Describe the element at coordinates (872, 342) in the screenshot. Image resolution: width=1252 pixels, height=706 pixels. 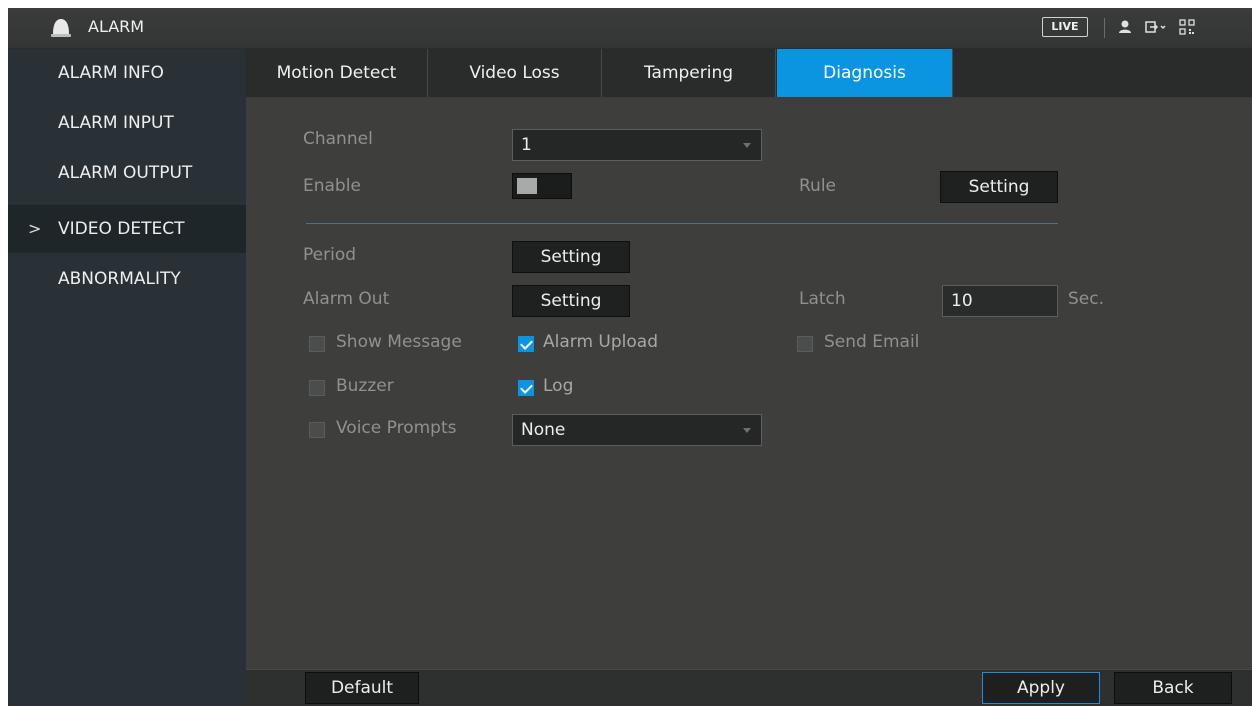
I see `send-email-label: Send Email` at that location.